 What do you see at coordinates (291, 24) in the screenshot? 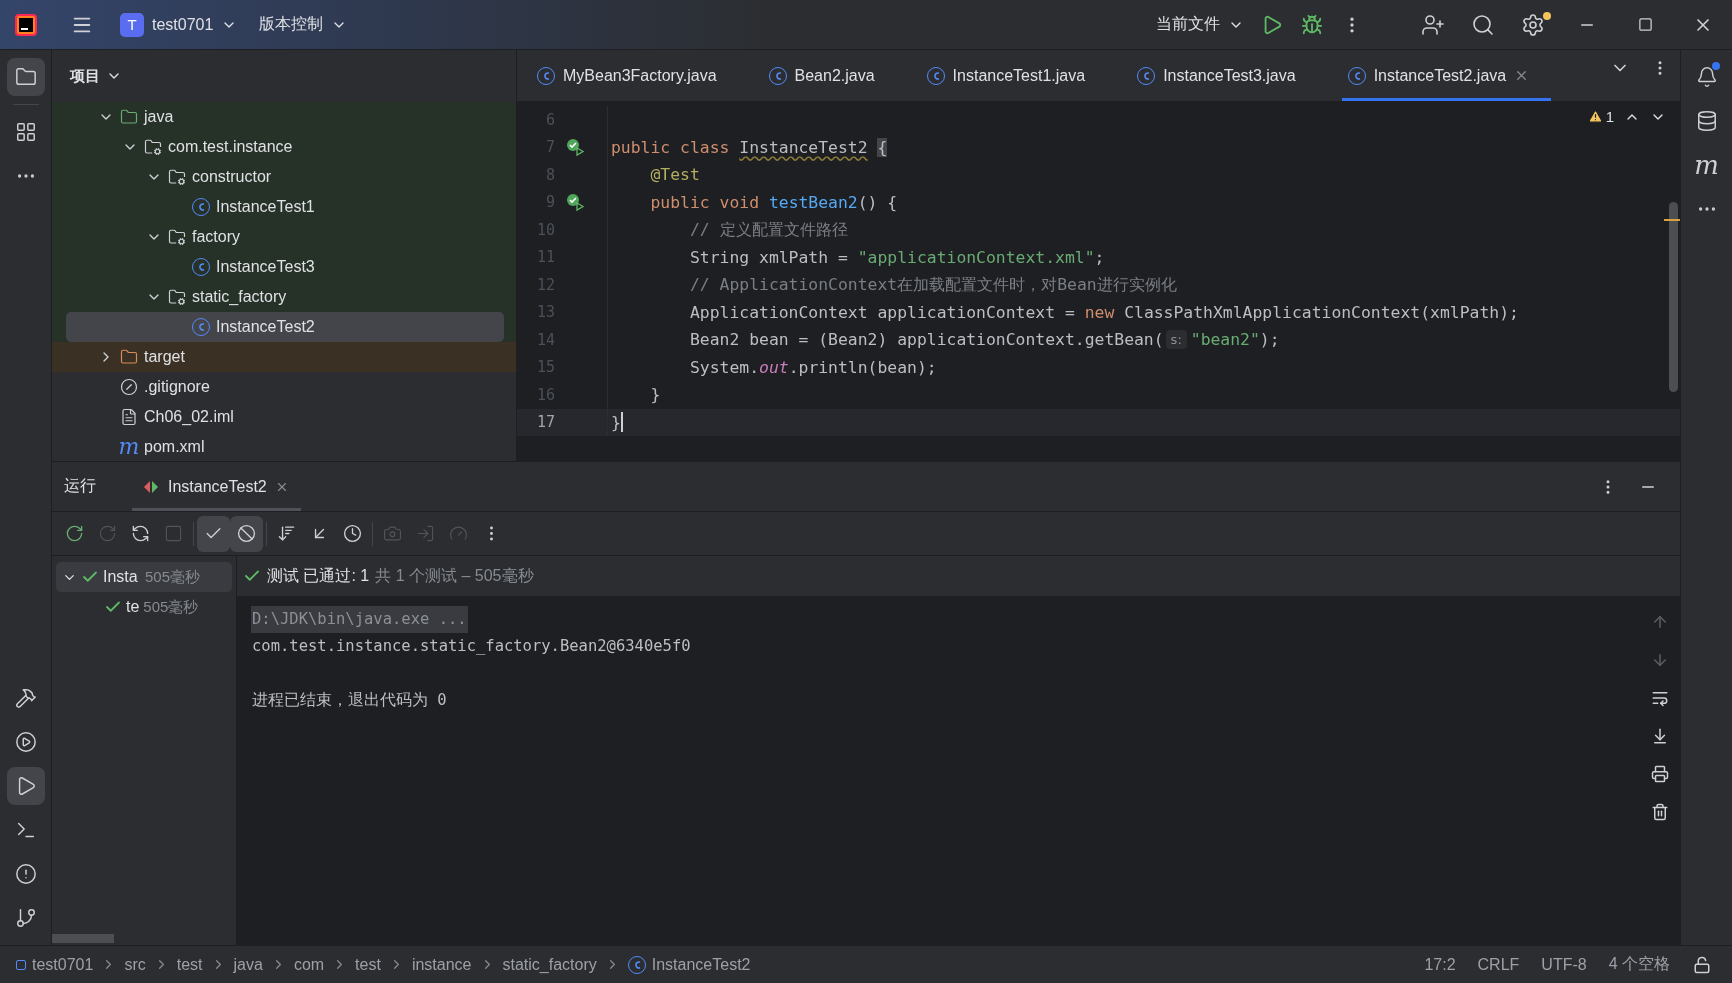
I see `vcs-label: 版本控制` at bounding box center [291, 24].